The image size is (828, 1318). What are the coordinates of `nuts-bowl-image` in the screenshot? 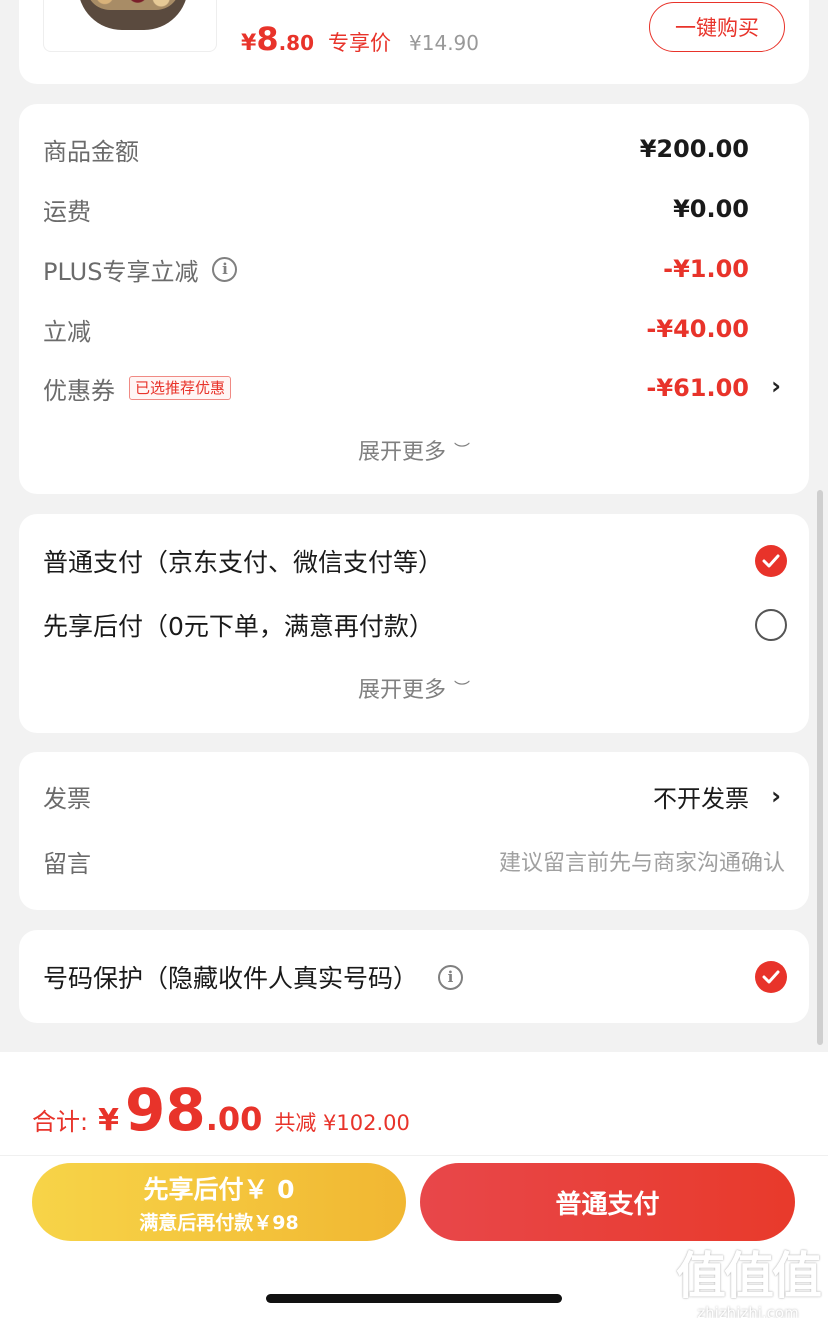 It's located at (133, 15).